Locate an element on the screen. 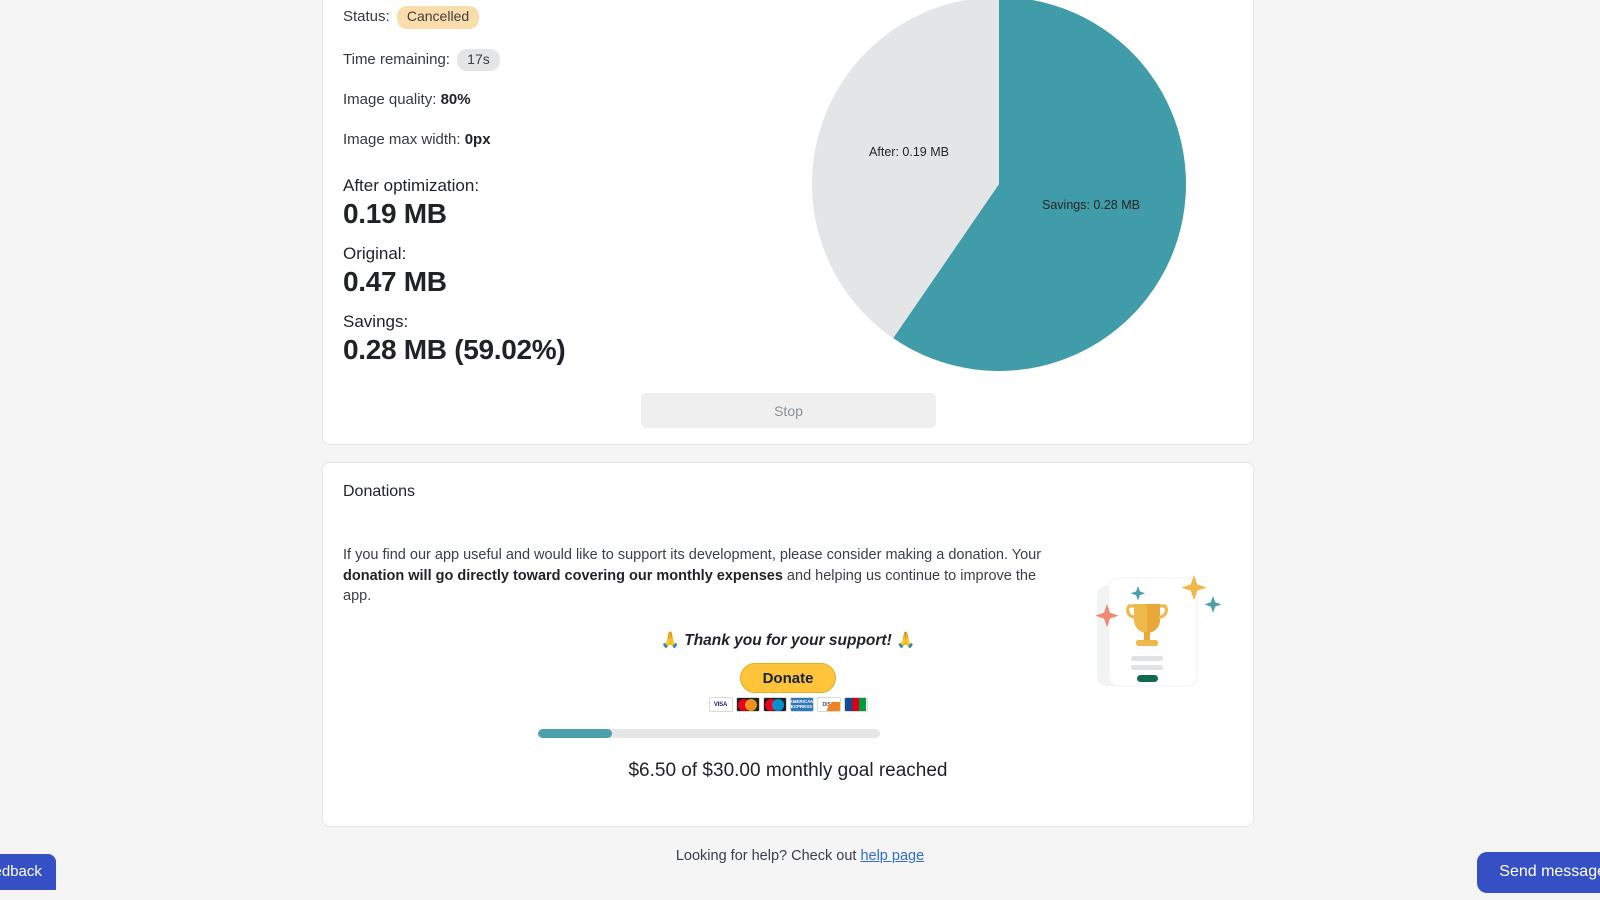  thank-you-text: Thank you for your support! is located at coordinates (788, 640).